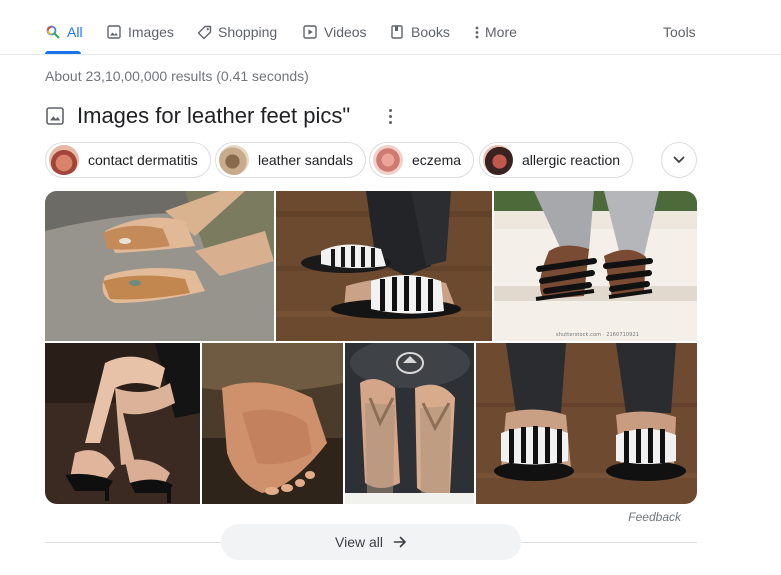  Describe the element at coordinates (345, 32) in the screenshot. I see `tab-label: Videos` at that location.